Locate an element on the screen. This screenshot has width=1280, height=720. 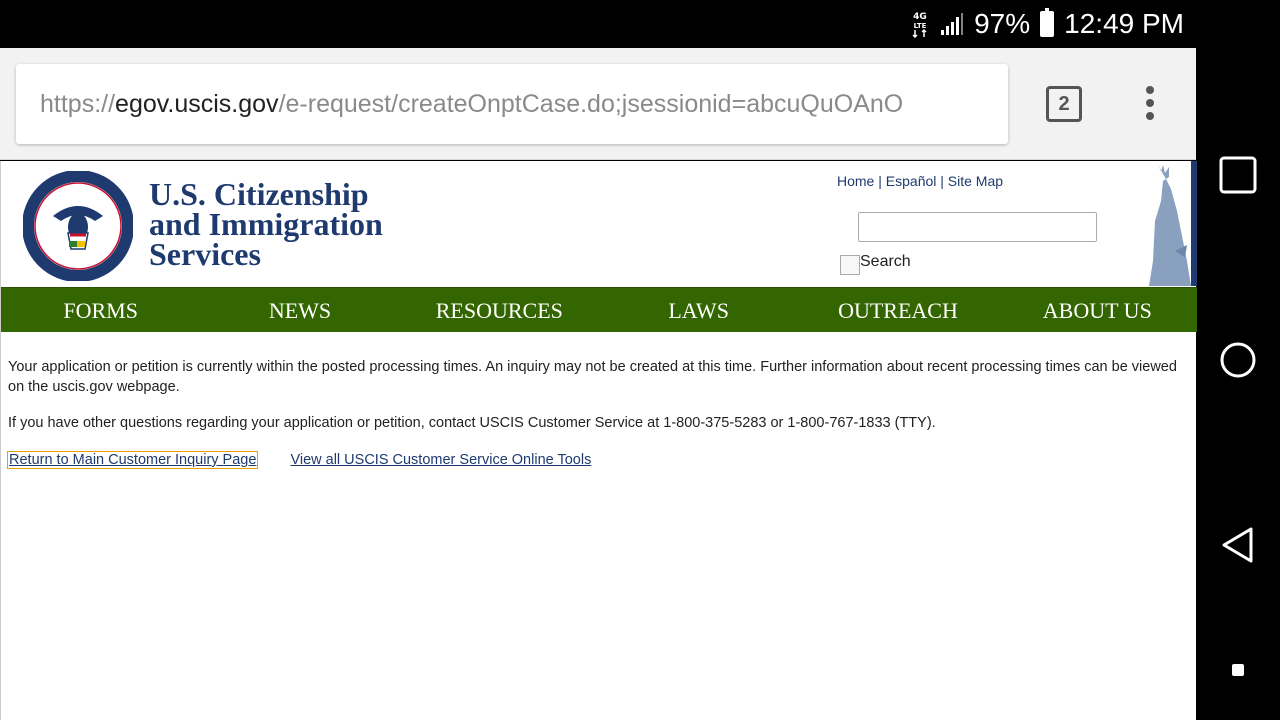
nav-forms: FORMS is located at coordinates (100, 310).